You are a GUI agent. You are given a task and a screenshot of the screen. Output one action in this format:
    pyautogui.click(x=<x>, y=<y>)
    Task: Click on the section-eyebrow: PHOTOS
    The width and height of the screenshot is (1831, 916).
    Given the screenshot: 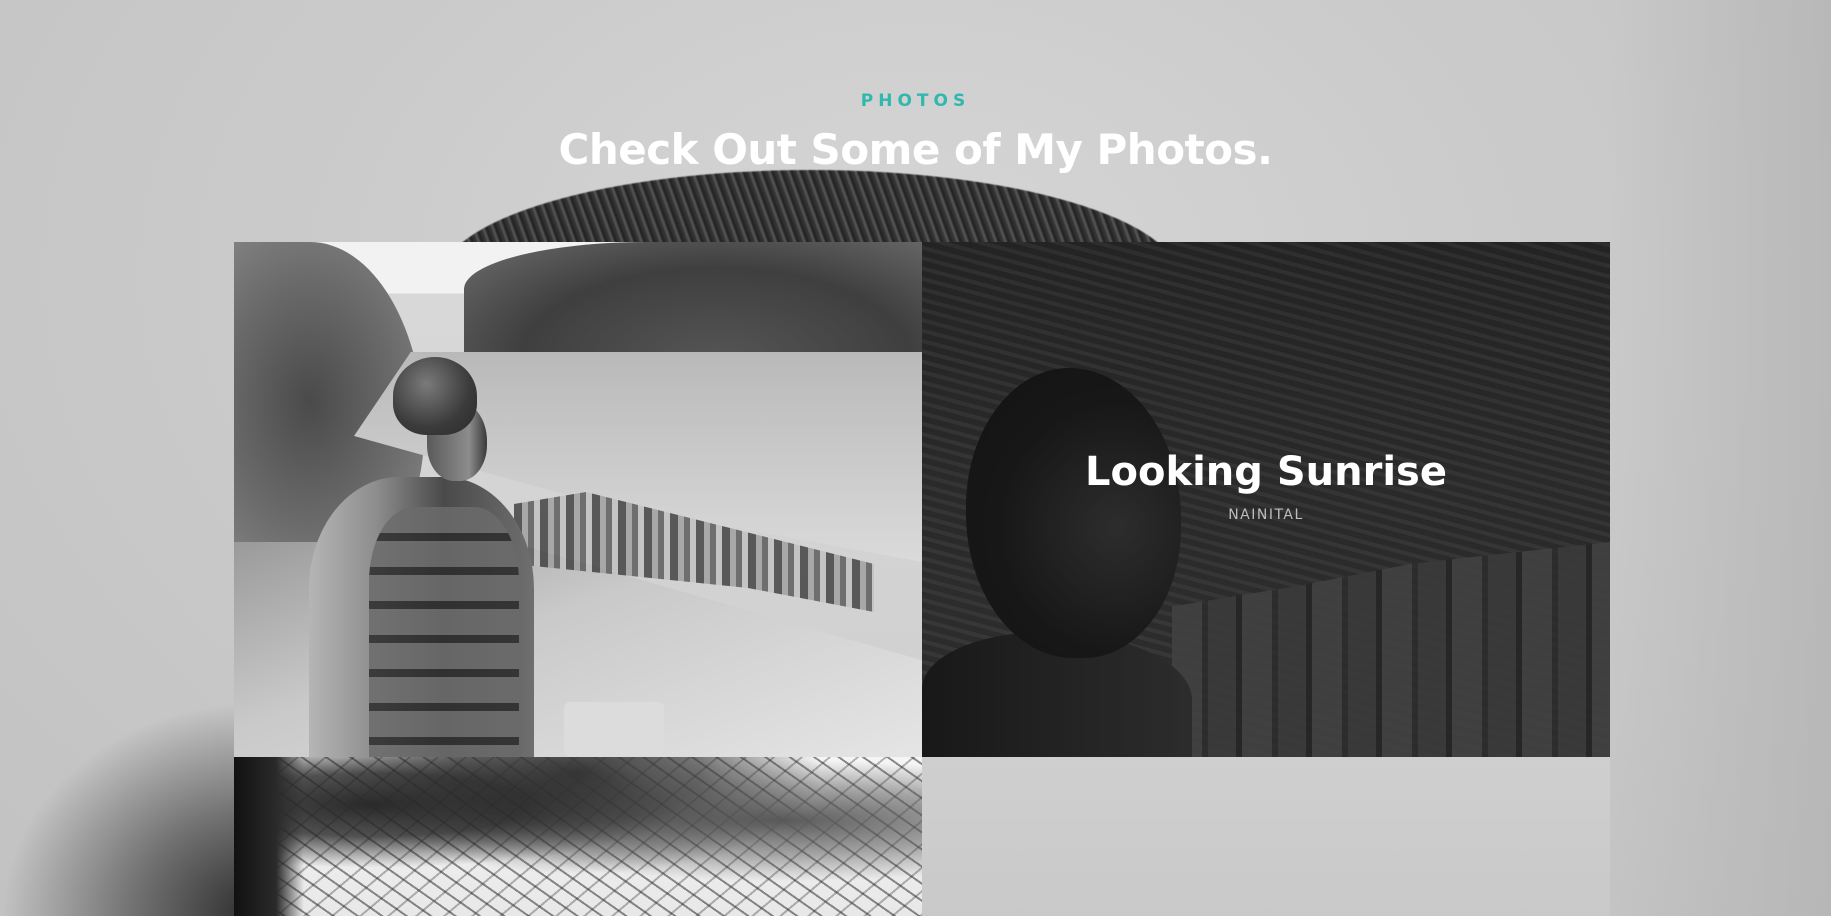 What is the action you would take?
    pyautogui.click(x=915, y=101)
    